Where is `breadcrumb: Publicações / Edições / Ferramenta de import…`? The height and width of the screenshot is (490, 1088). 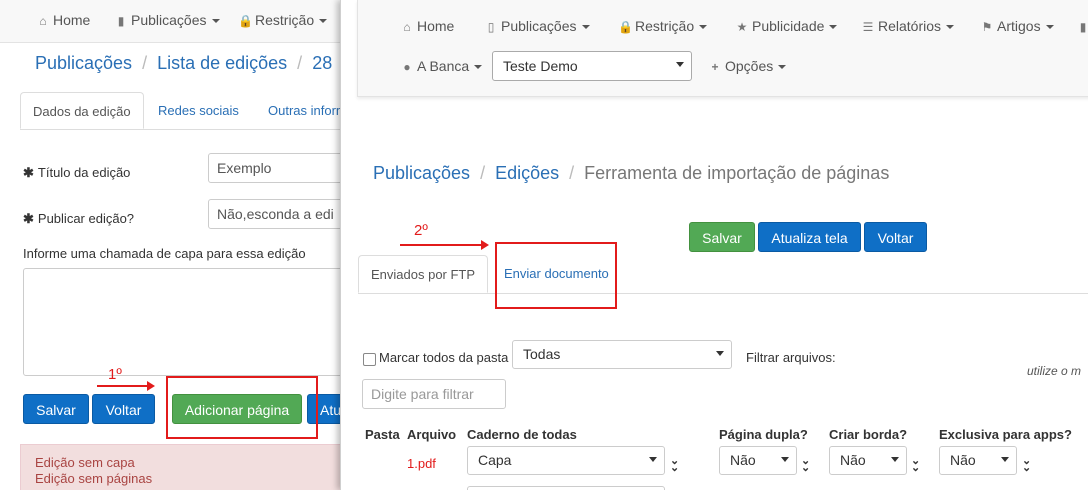 breadcrumb: Publicações / Edições / Ferramenta de import… is located at coordinates (631, 173).